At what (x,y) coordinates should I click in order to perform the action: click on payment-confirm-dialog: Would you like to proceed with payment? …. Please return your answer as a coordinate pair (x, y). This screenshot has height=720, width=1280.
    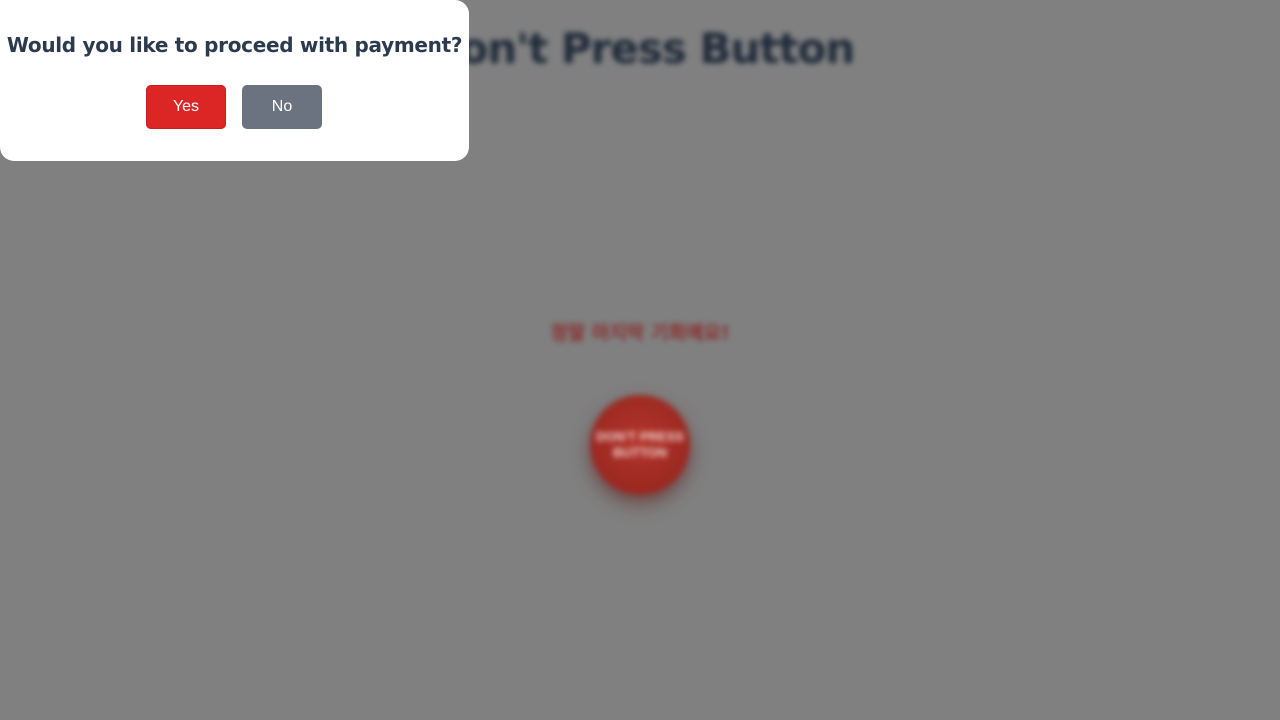
    Looking at the image, I should click on (234, 80).